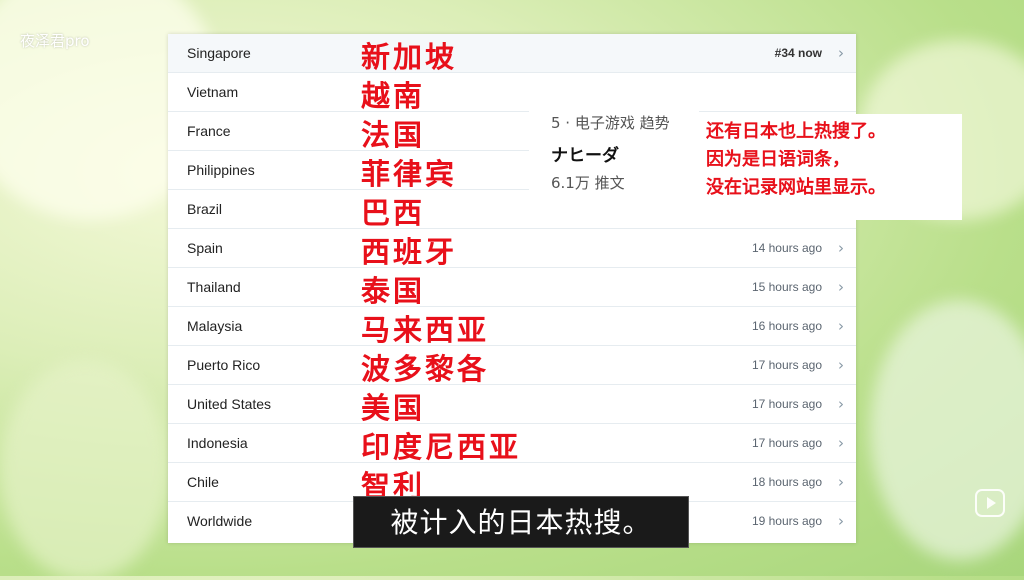 Image resolution: width=1024 pixels, height=580 pixels. I want to click on table-row: Puerto Rico 波多黎各 17 hours ago ›, so click(512, 366).